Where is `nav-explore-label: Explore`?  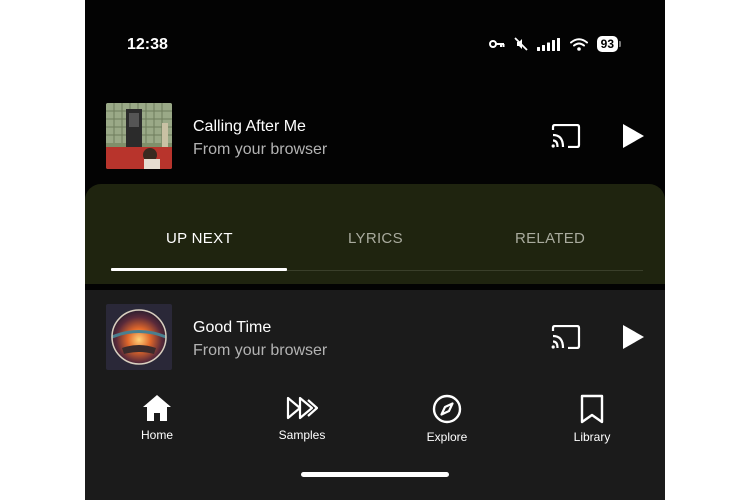 nav-explore-label: Explore is located at coordinates (447, 437).